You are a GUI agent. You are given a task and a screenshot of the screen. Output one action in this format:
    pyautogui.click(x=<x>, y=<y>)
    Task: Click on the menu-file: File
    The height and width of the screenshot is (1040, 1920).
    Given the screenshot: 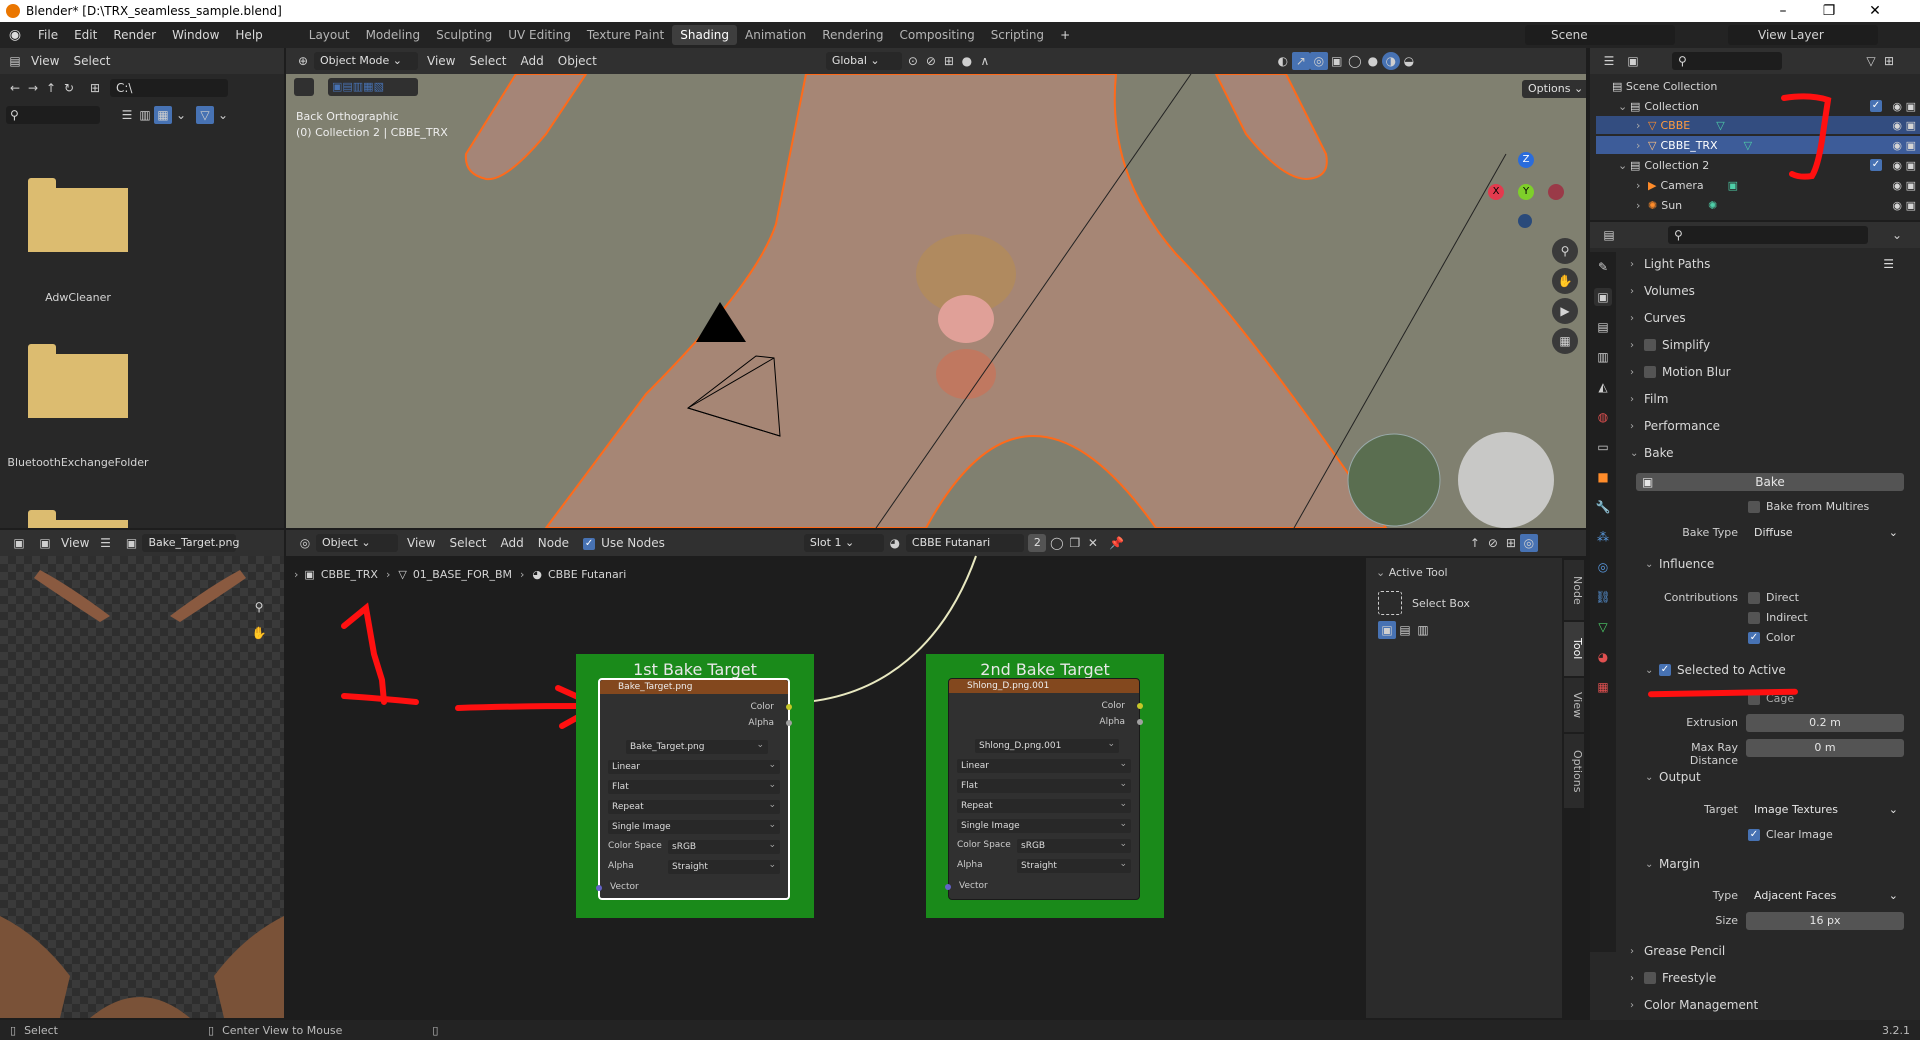 What is the action you would take?
    pyautogui.click(x=48, y=35)
    